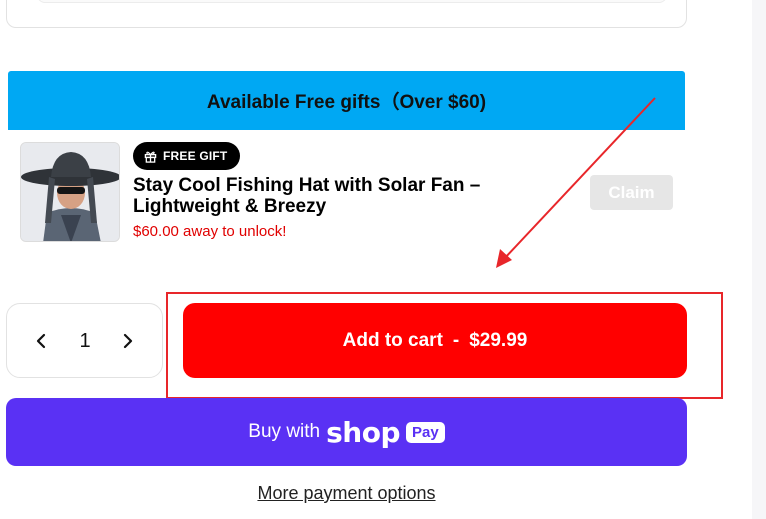  I want to click on quantity-decrease-button, so click(41, 340).